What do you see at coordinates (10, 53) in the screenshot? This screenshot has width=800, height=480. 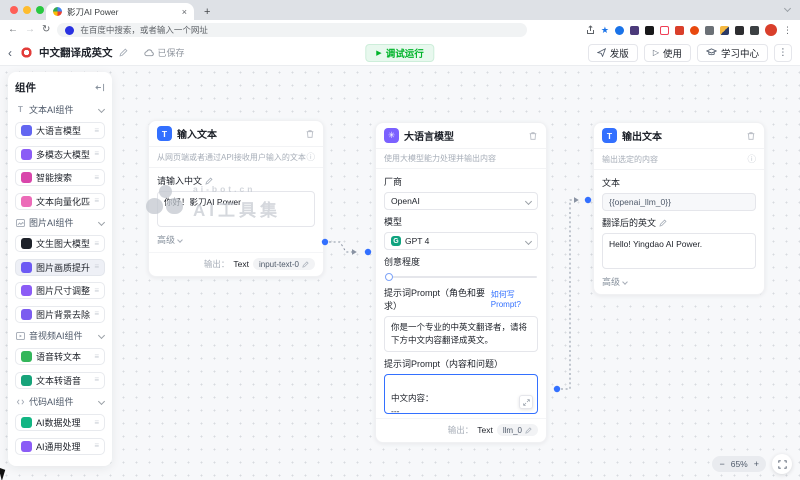 I see `back-button: ‹` at bounding box center [10, 53].